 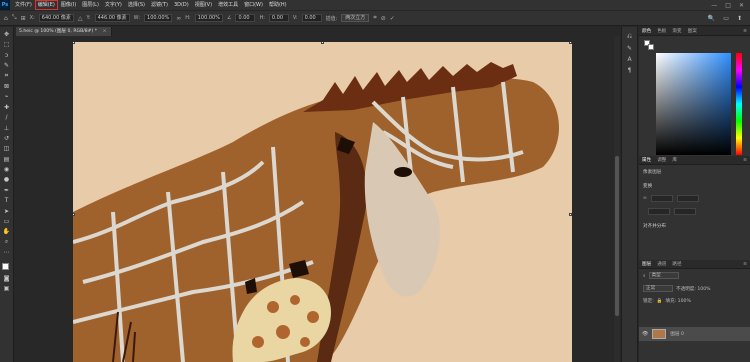 I want to click on menu-type: 文字(Y), so click(x=113, y=5).